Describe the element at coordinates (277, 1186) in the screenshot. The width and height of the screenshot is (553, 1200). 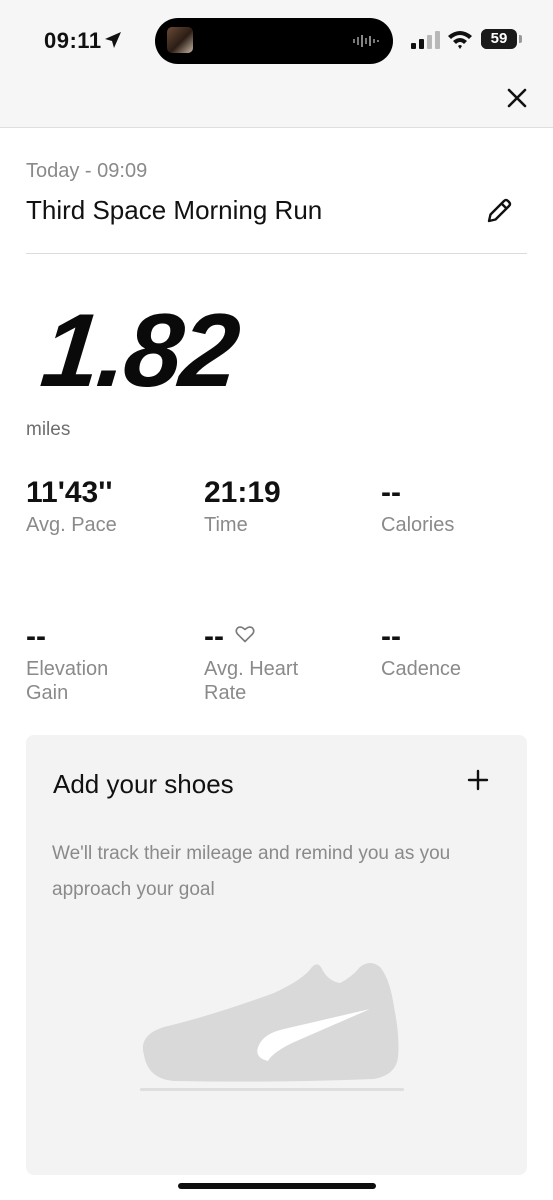
I see `home-indicator` at that location.